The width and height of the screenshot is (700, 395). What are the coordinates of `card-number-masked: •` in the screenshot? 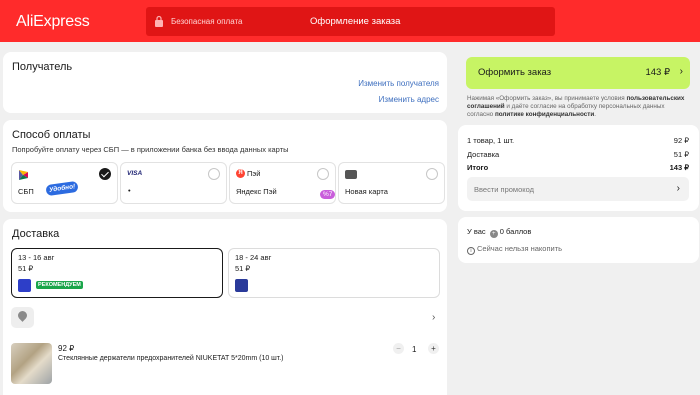 It's located at (129, 190).